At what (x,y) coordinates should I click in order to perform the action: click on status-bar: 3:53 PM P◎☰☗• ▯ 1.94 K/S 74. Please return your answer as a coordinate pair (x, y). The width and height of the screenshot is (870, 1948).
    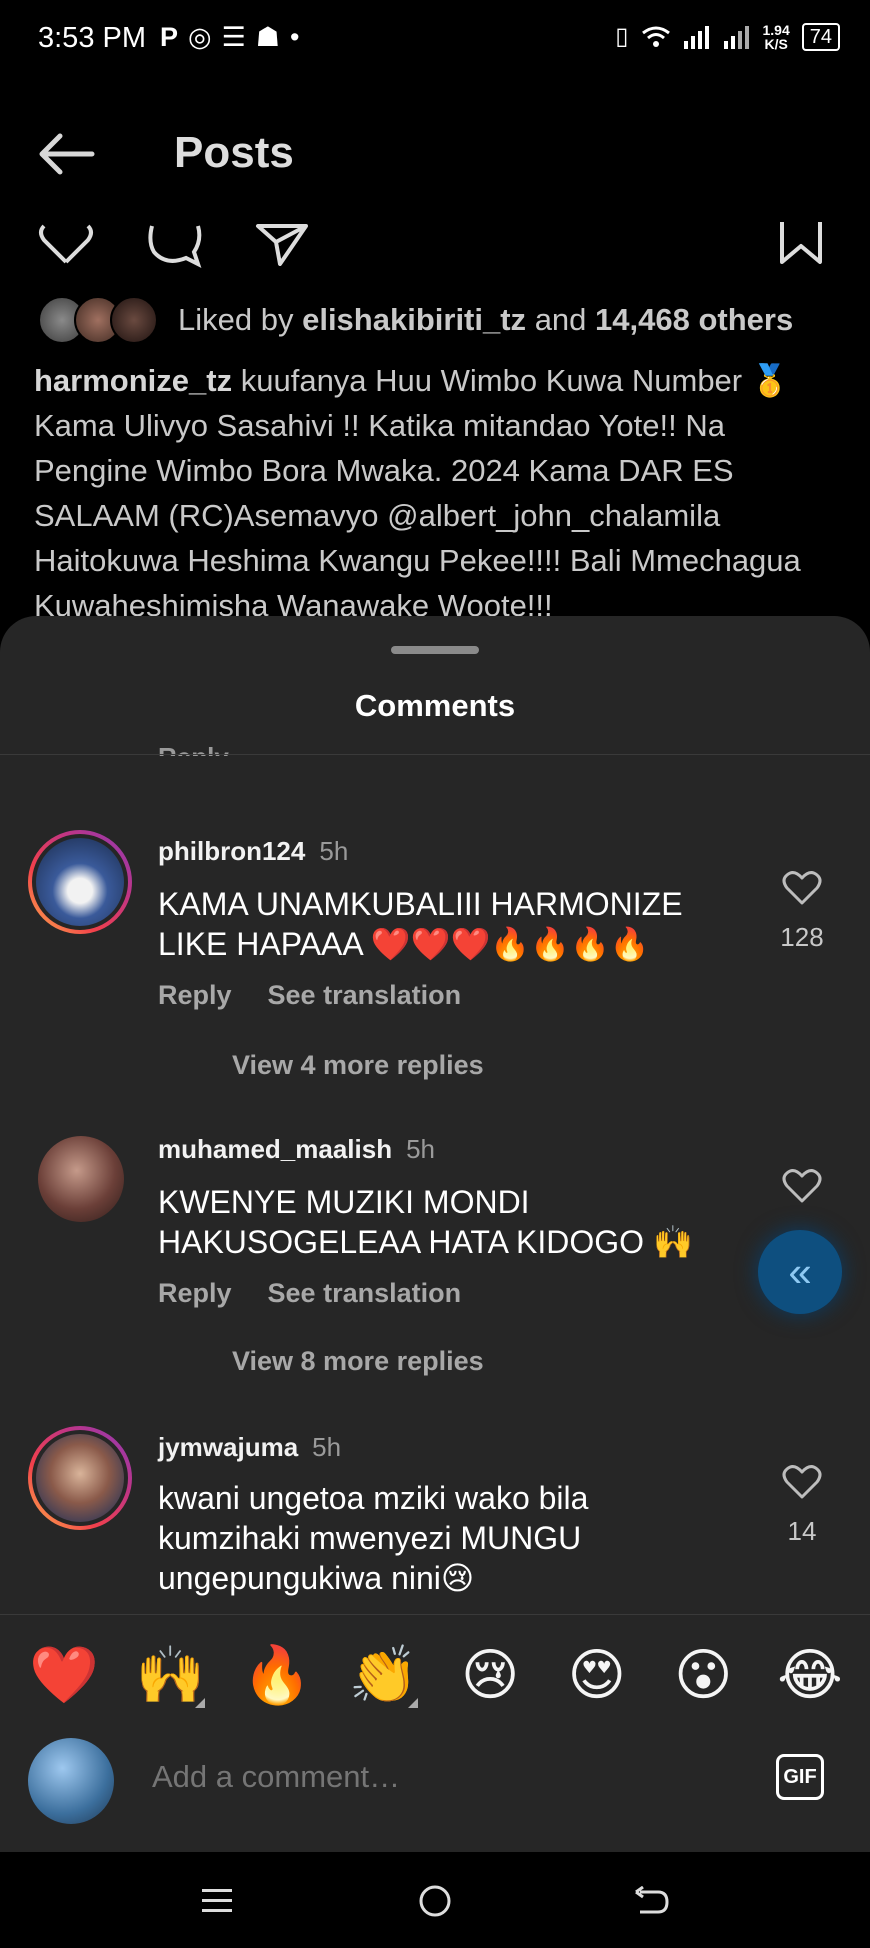
    Looking at the image, I should click on (435, 44).